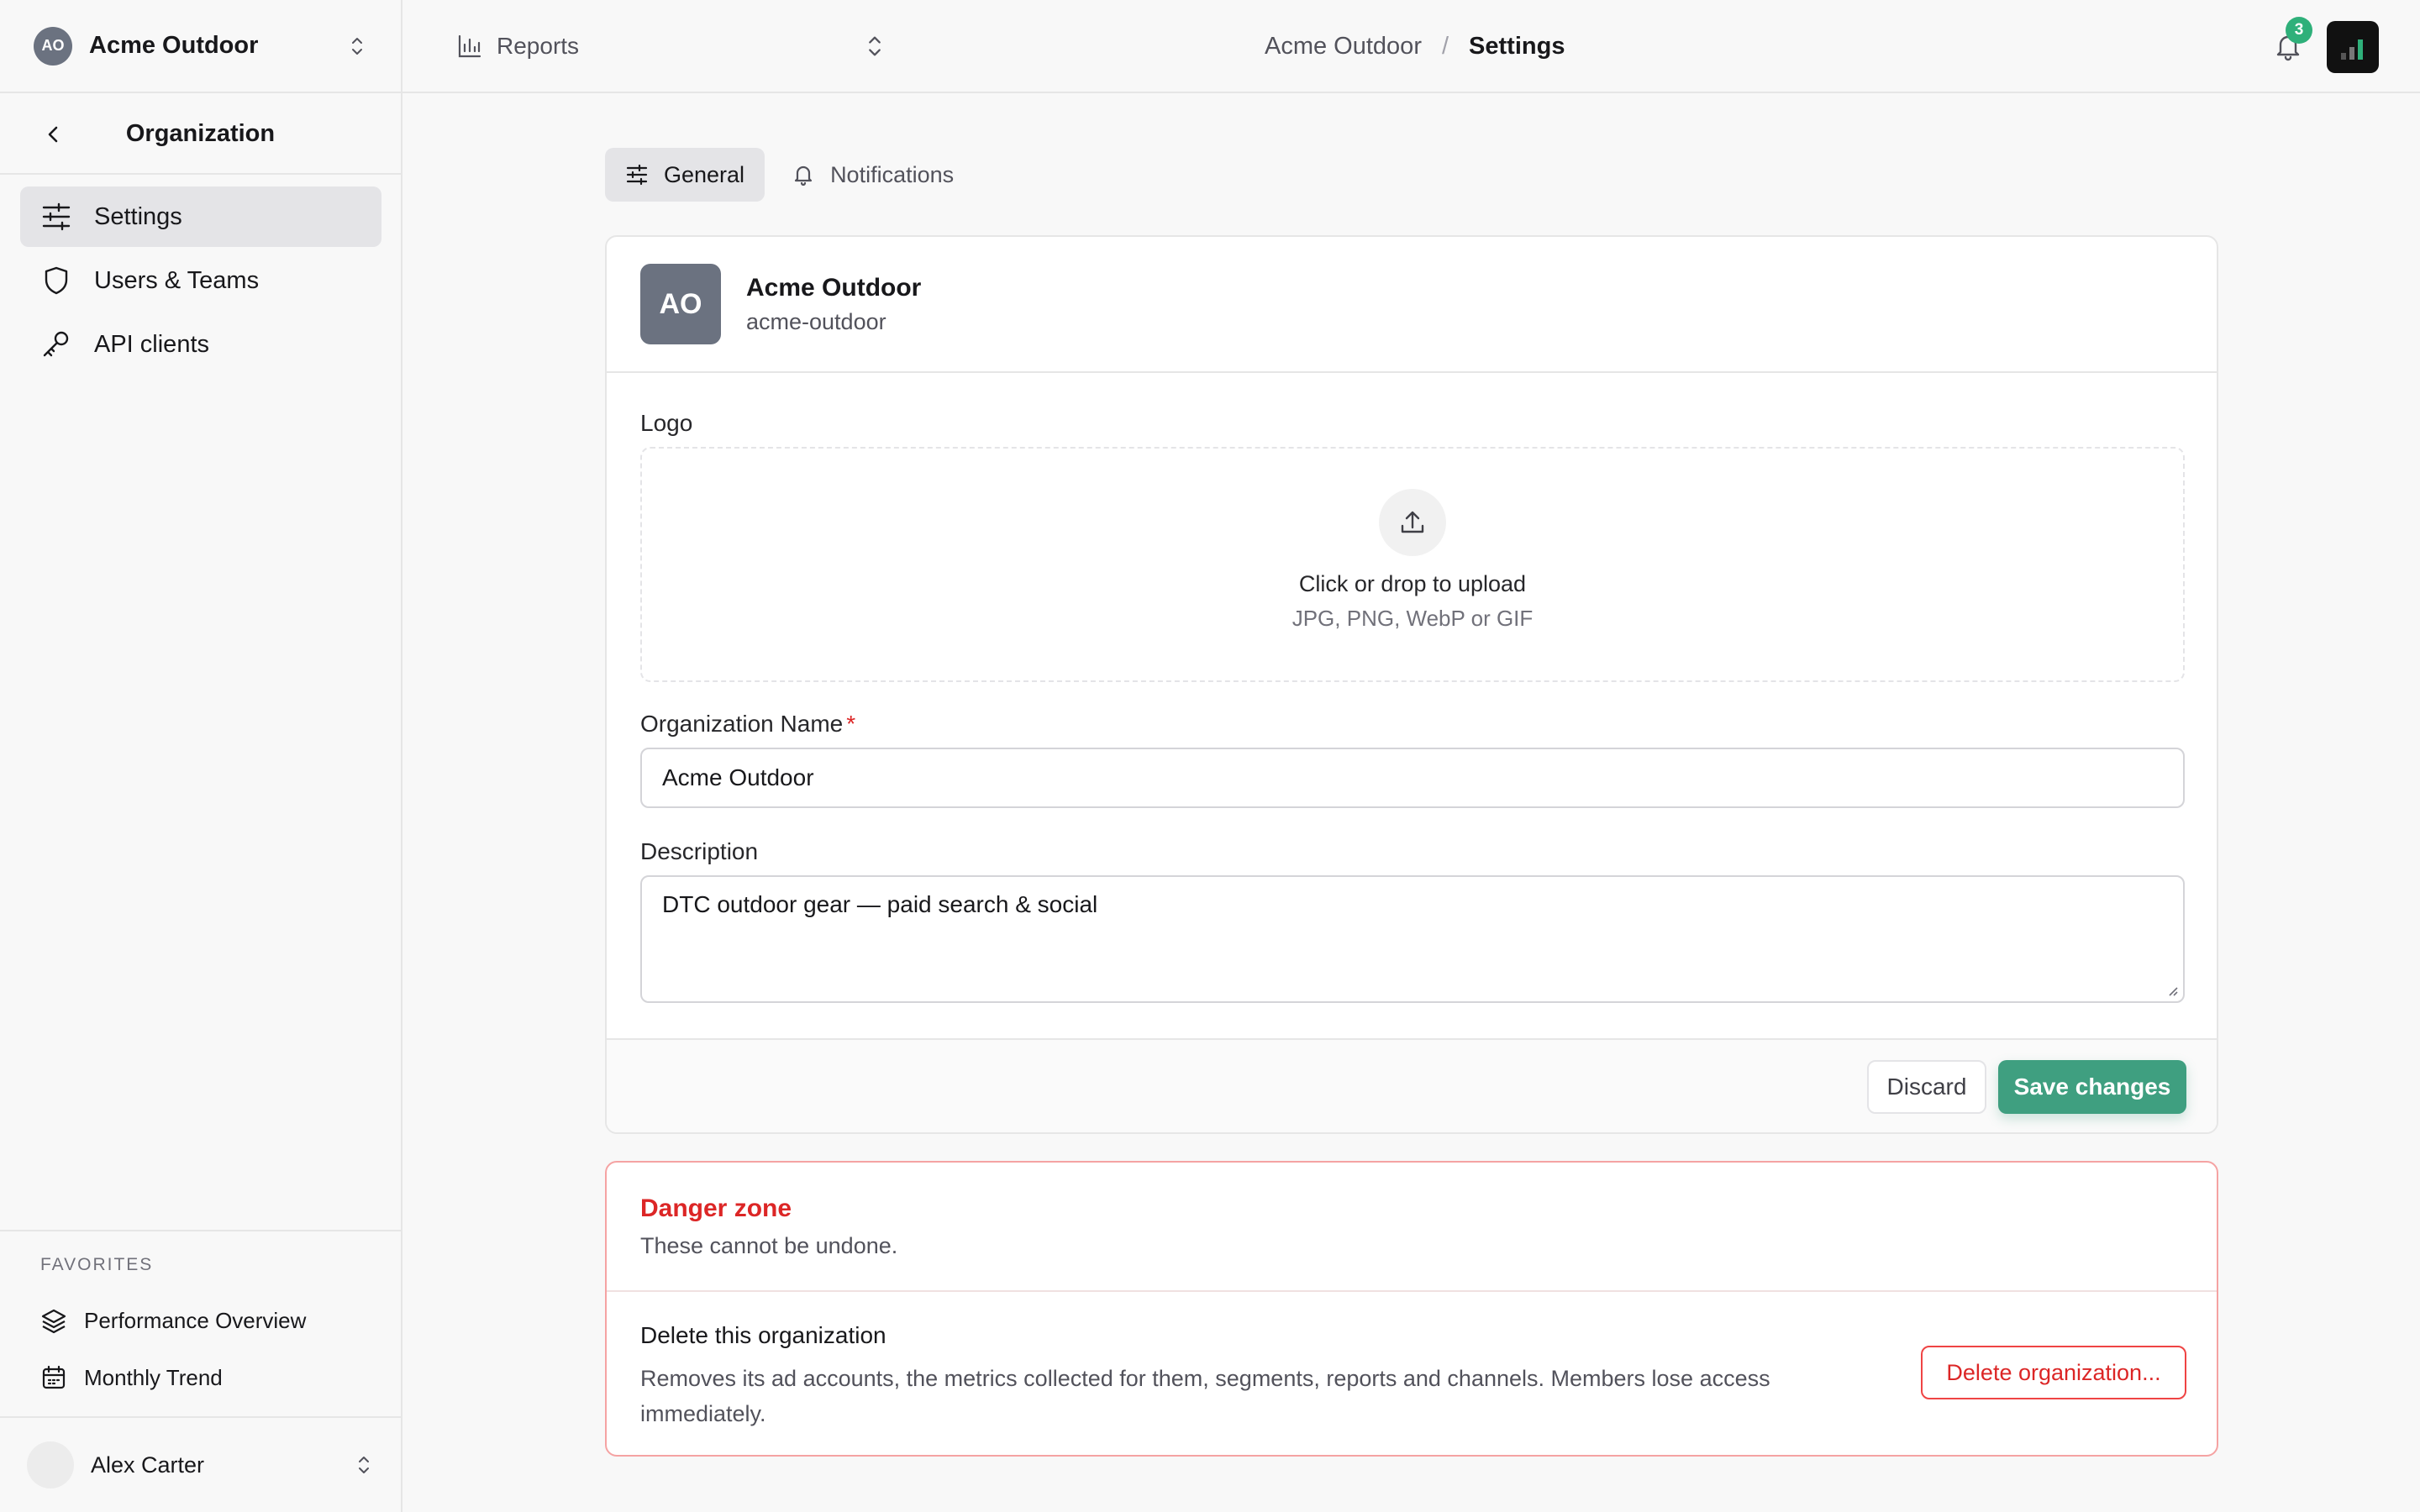  What do you see at coordinates (704, 174) in the screenshot?
I see `tab-label: General` at bounding box center [704, 174].